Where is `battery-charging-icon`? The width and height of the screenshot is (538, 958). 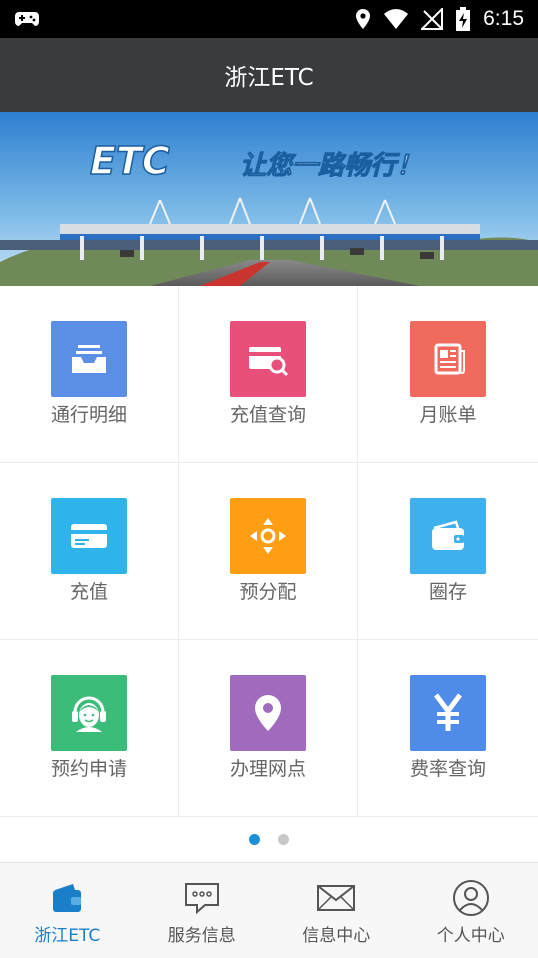
battery-charging-icon is located at coordinates (463, 19).